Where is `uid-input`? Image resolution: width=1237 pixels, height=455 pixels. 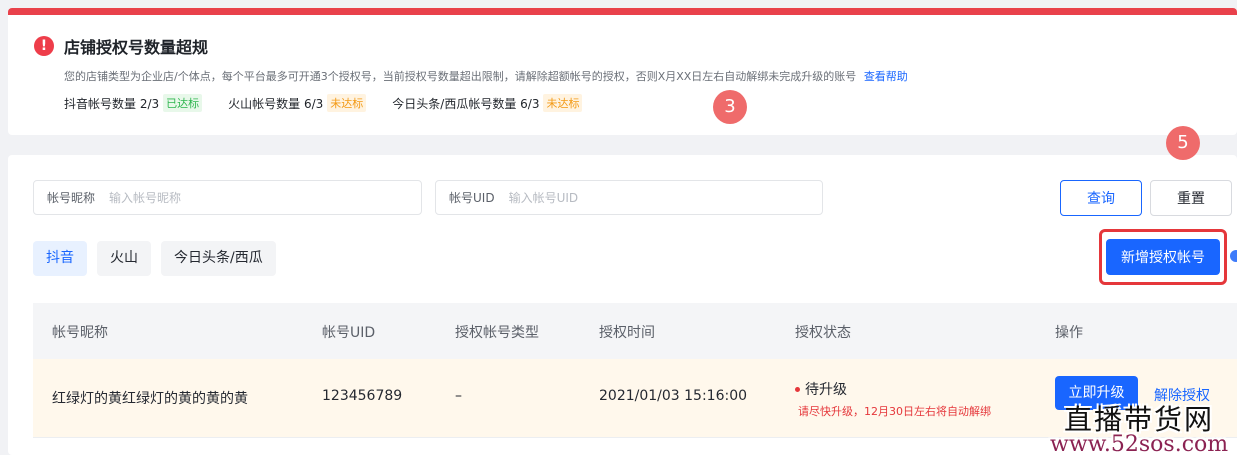 uid-input is located at coordinates (608, 197).